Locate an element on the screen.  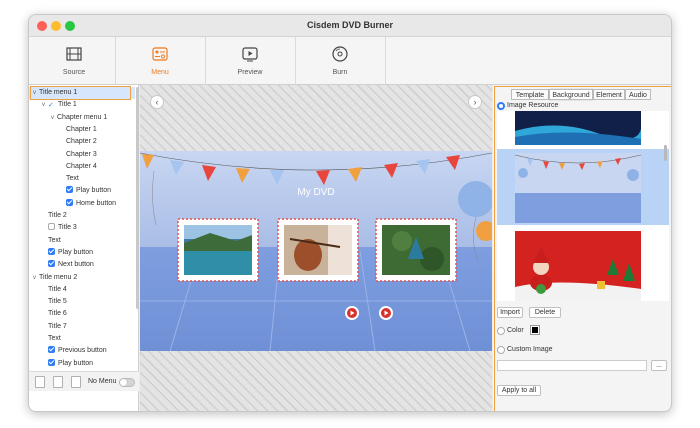
window-title: Cisdem DVD Burner is located at coordinates (350, 25).